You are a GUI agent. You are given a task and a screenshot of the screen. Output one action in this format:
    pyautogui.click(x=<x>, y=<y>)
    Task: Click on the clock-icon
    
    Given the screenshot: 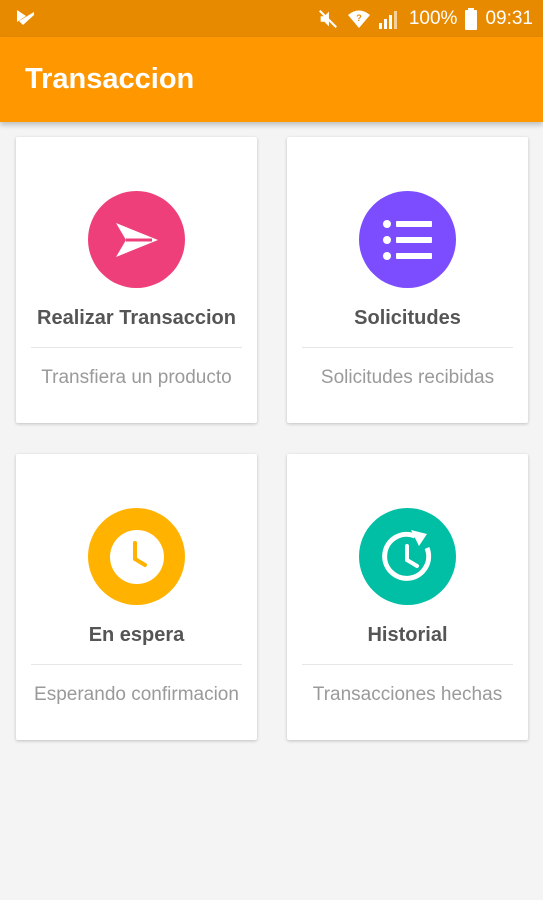 What is the action you would take?
    pyautogui.click(x=136, y=556)
    